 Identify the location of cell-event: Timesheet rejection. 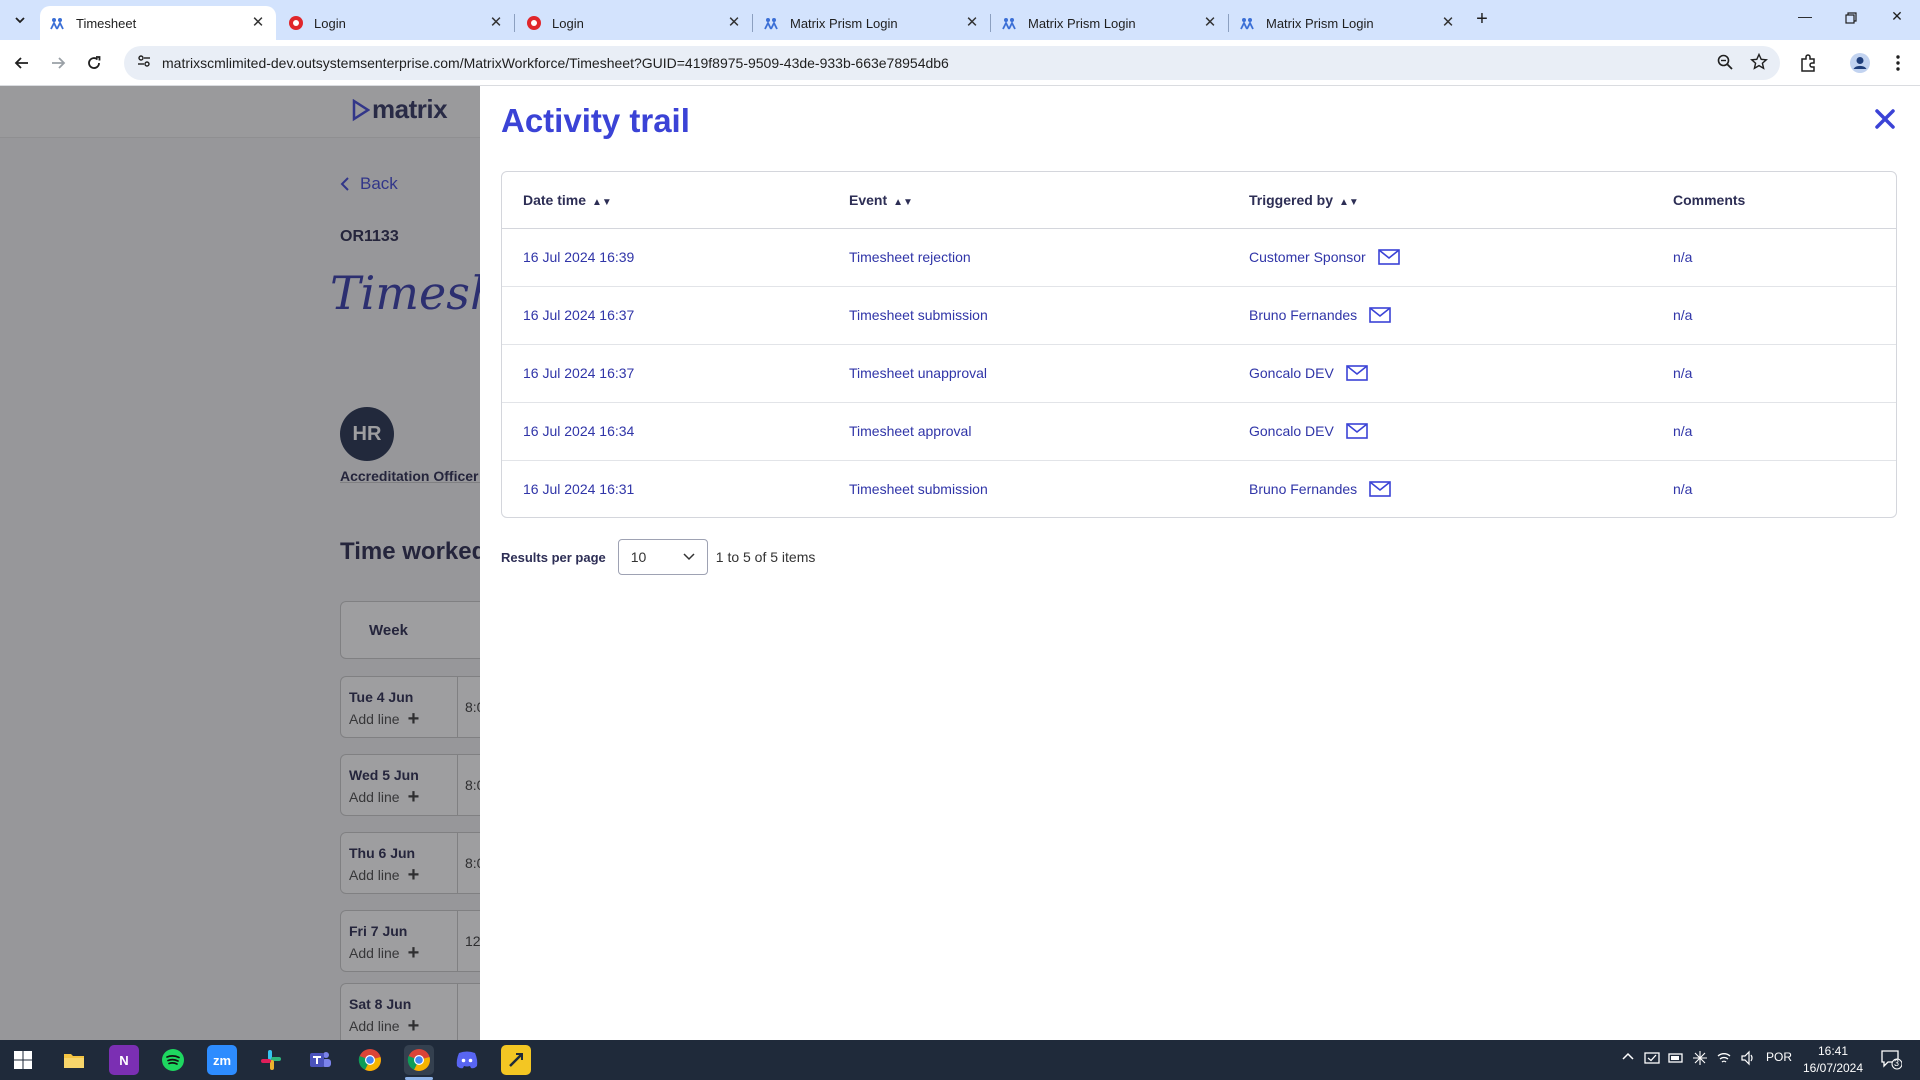
(1028, 257).